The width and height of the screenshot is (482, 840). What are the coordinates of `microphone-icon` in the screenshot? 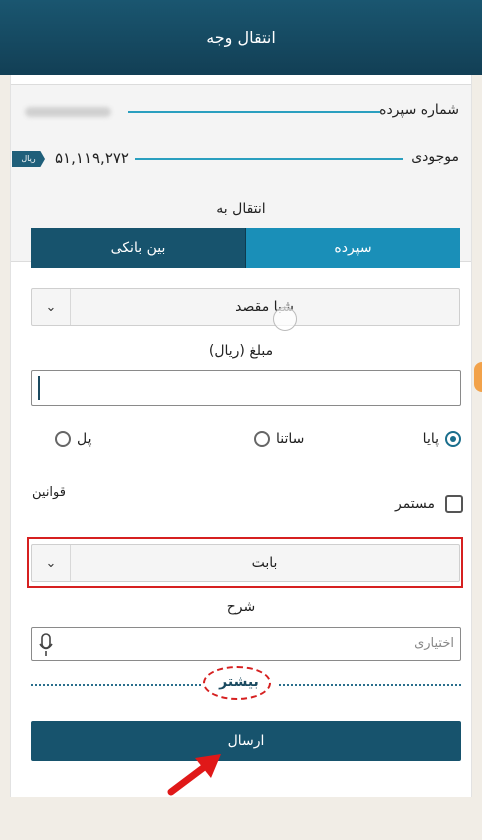 It's located at (46, 645).